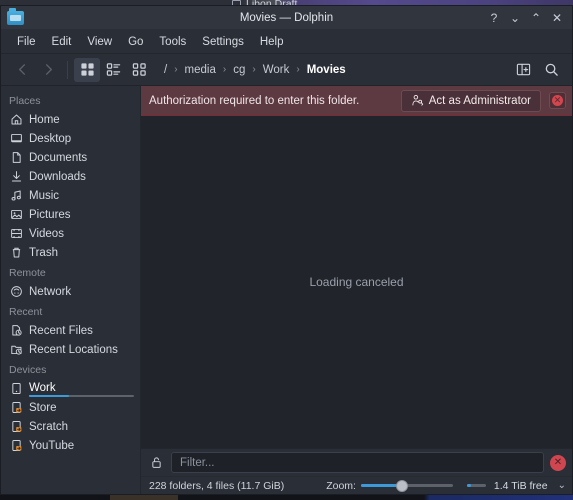 The image size is (573, 500). I want to click on unlock-icon, so click(156, 463).